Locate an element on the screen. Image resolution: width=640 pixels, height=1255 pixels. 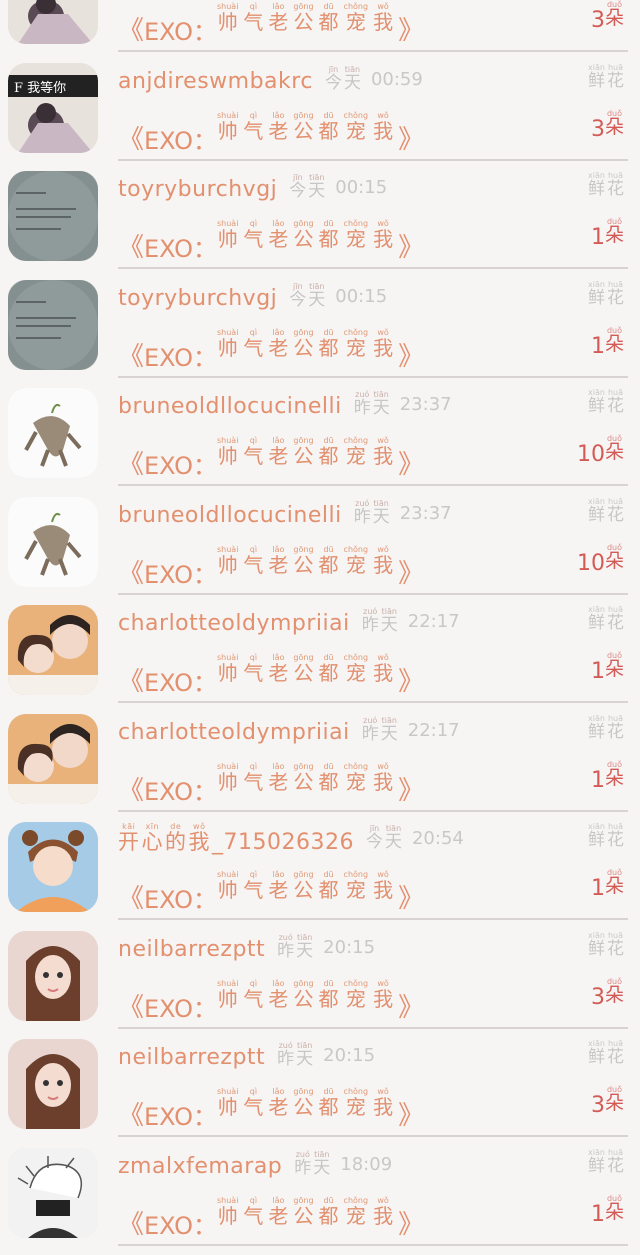
flower-count: 1 duǒ 朵 is located at coordinates (608, 776).